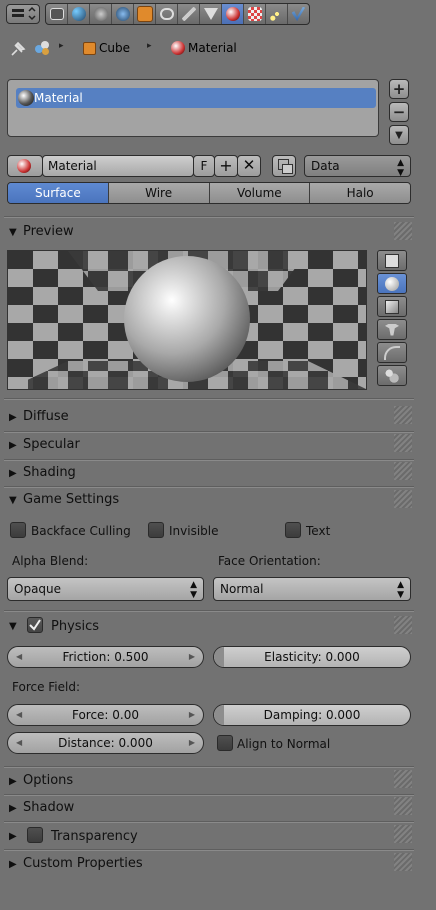 This screenshot has width=436, height=910. I want to click on constraints-link-icon, so click(166, 14).